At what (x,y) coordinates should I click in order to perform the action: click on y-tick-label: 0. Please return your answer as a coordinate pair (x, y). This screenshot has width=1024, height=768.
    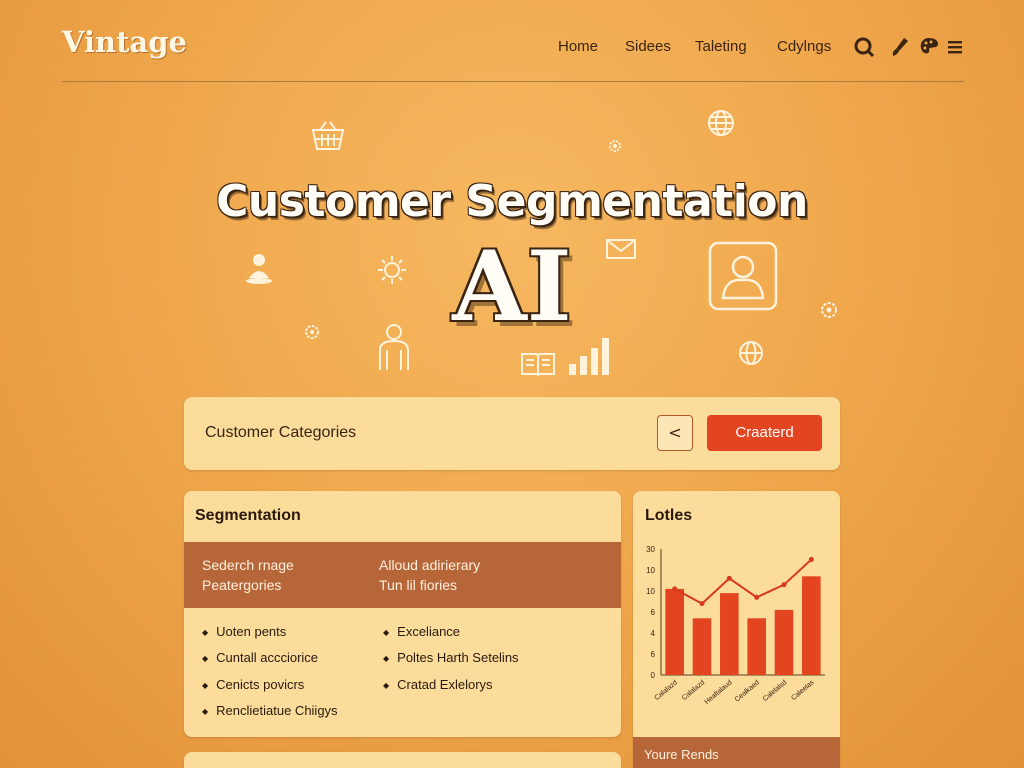
    Looking at the image, I should click on (653, 675).